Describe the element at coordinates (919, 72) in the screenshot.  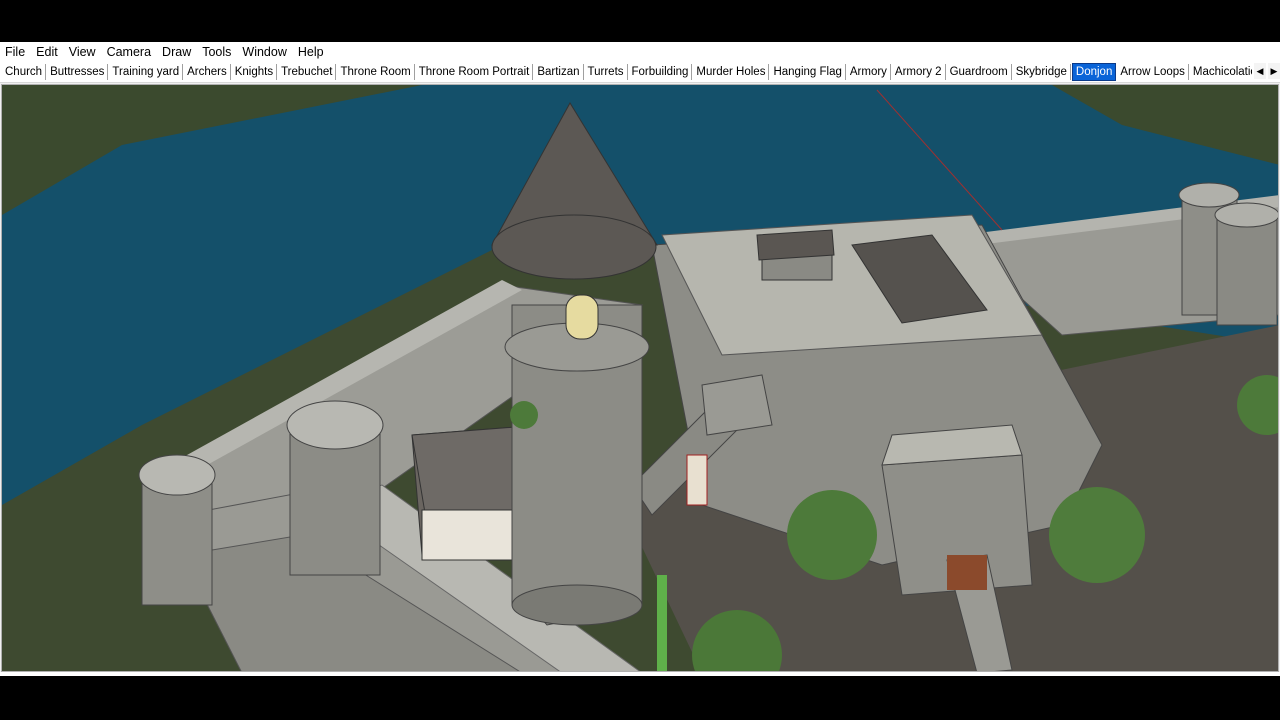
I see `scene-tab: Armory 2` at that location.